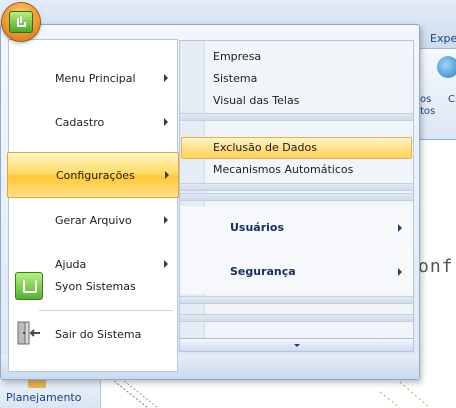  What do you see at coordinates (95, 78) in the screenshot?
I see `menu-item-label: Menu Principal` at bounding box center [95, 78].